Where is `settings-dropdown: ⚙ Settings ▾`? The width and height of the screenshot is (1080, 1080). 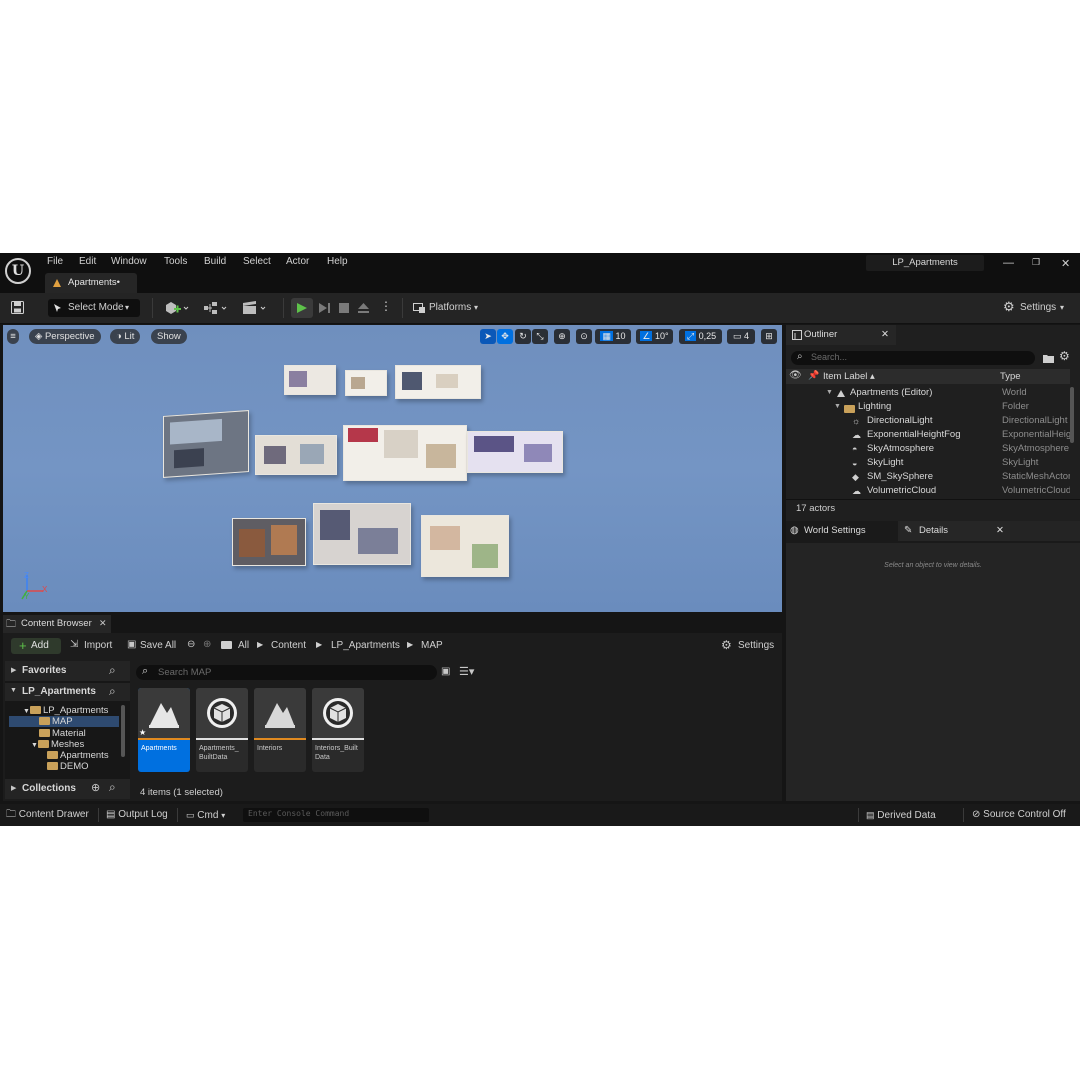
settings-dropdown: ⚙ Settings ▾ is located at coordinates (1037, 308).